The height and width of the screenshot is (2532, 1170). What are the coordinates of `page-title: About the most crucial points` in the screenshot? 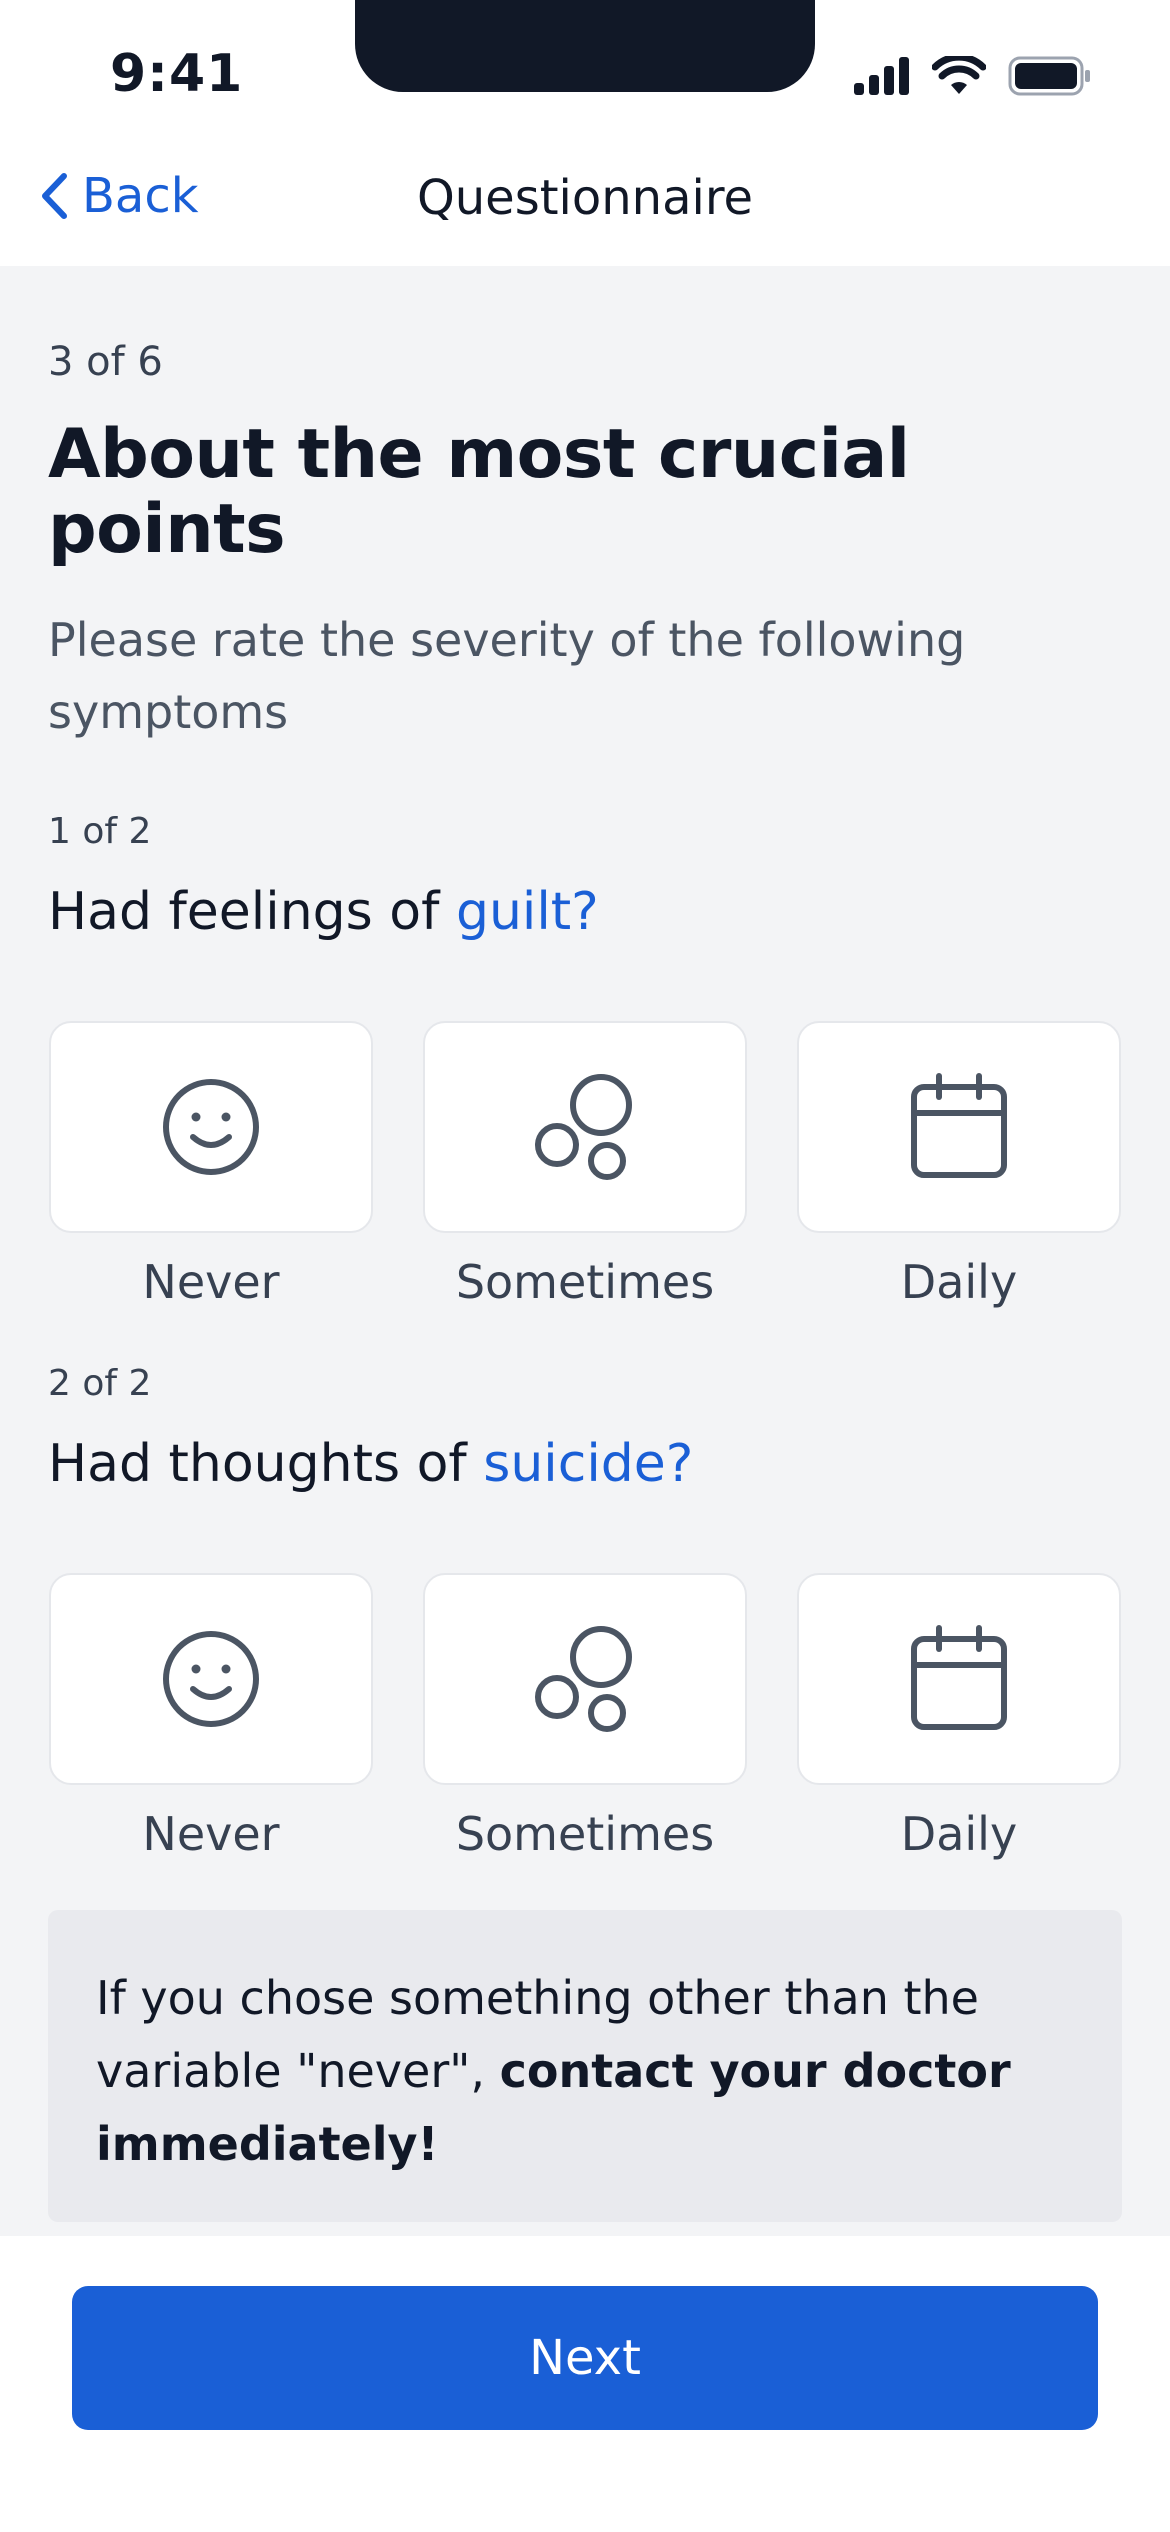 It's located at (479, 492).